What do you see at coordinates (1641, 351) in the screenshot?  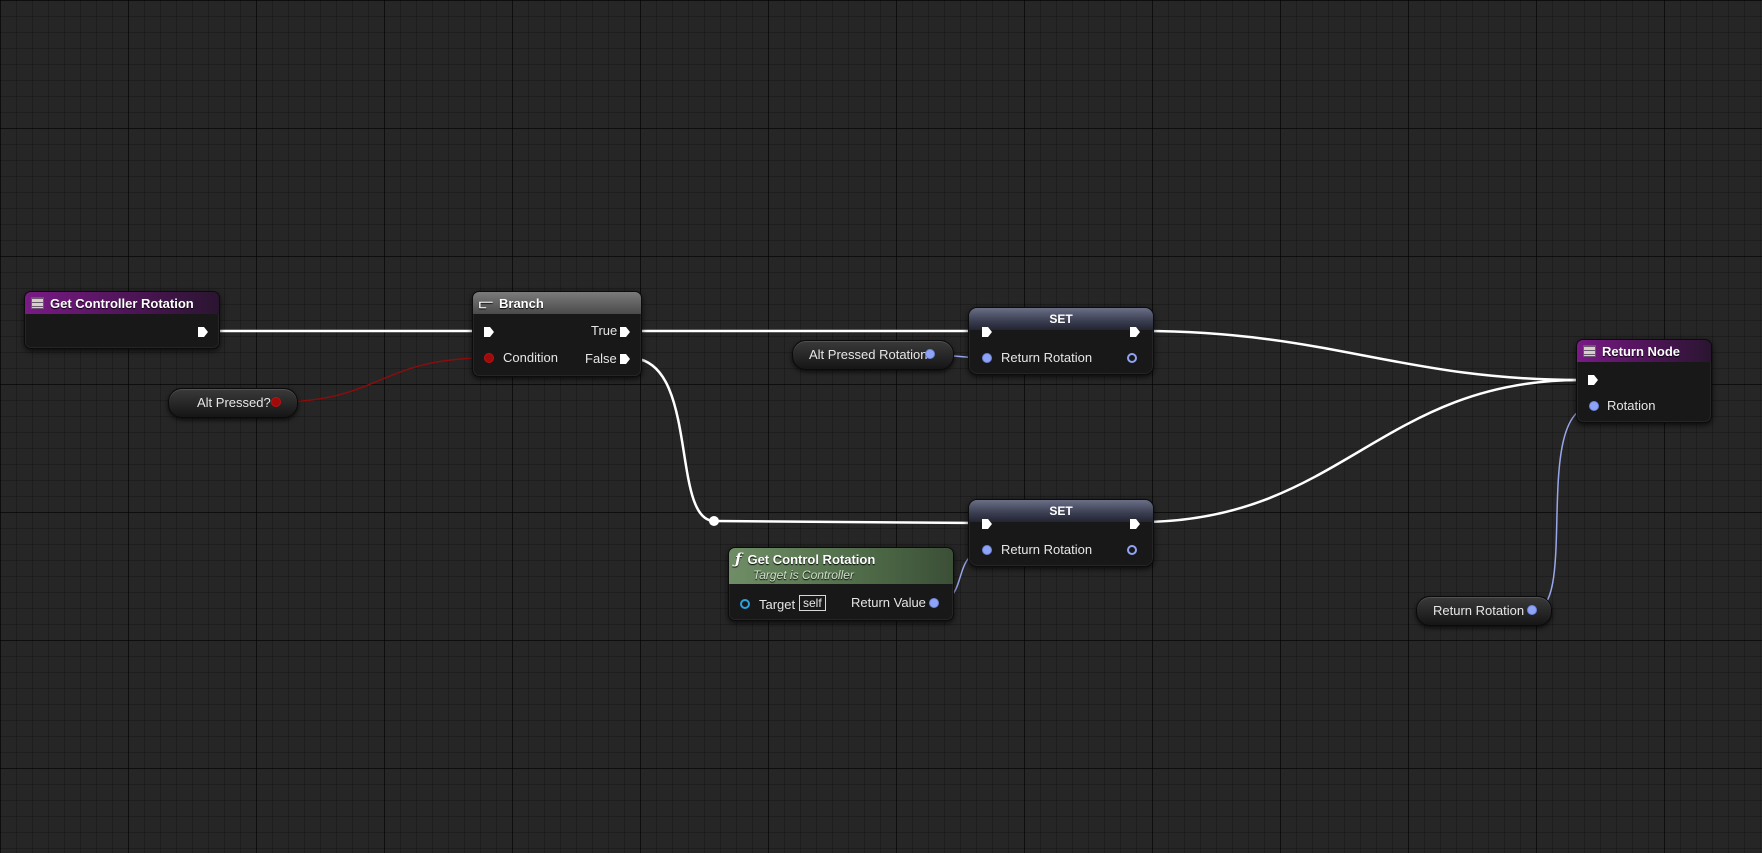 I see `node-title: Return Node` at bounding box center [1641, 351].